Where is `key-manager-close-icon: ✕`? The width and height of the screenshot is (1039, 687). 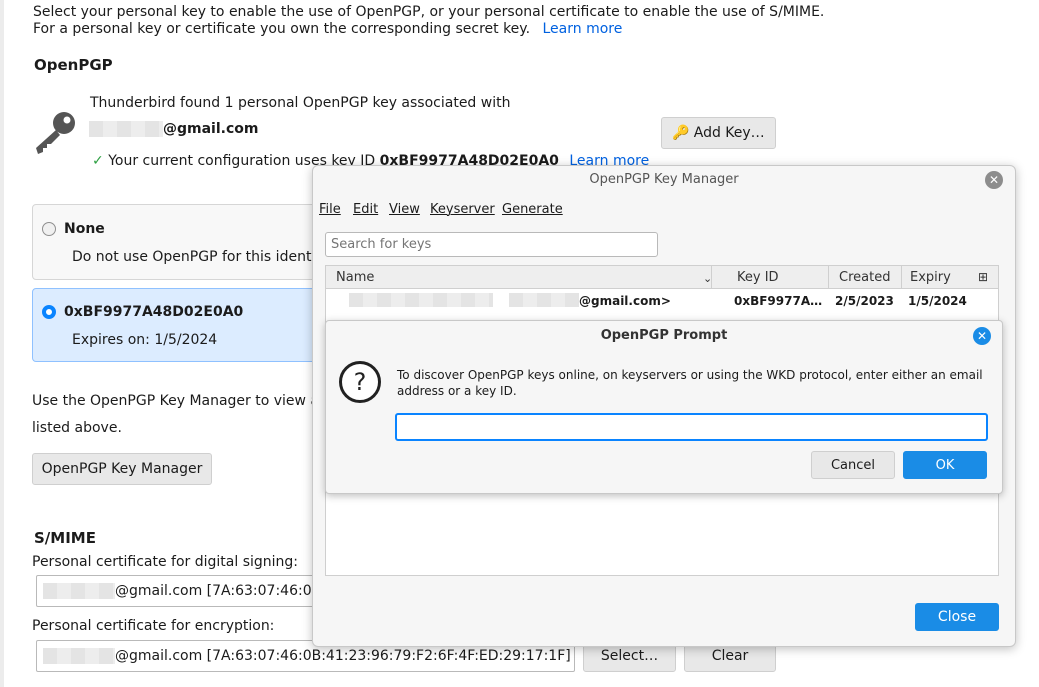 key-manager-close-icon: ✕ is located at coordinates (994, 180).